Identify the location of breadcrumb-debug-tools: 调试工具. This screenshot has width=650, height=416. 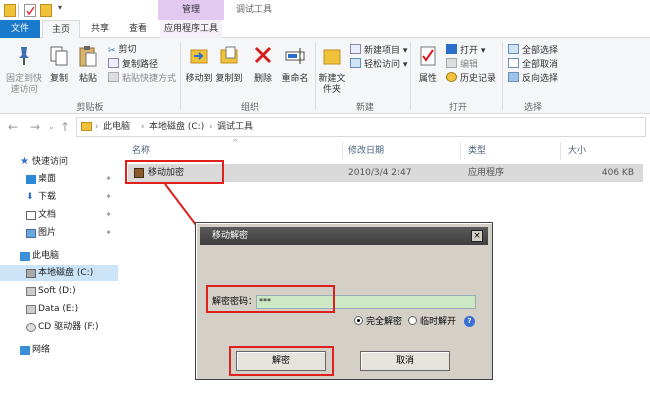
(235, 127).